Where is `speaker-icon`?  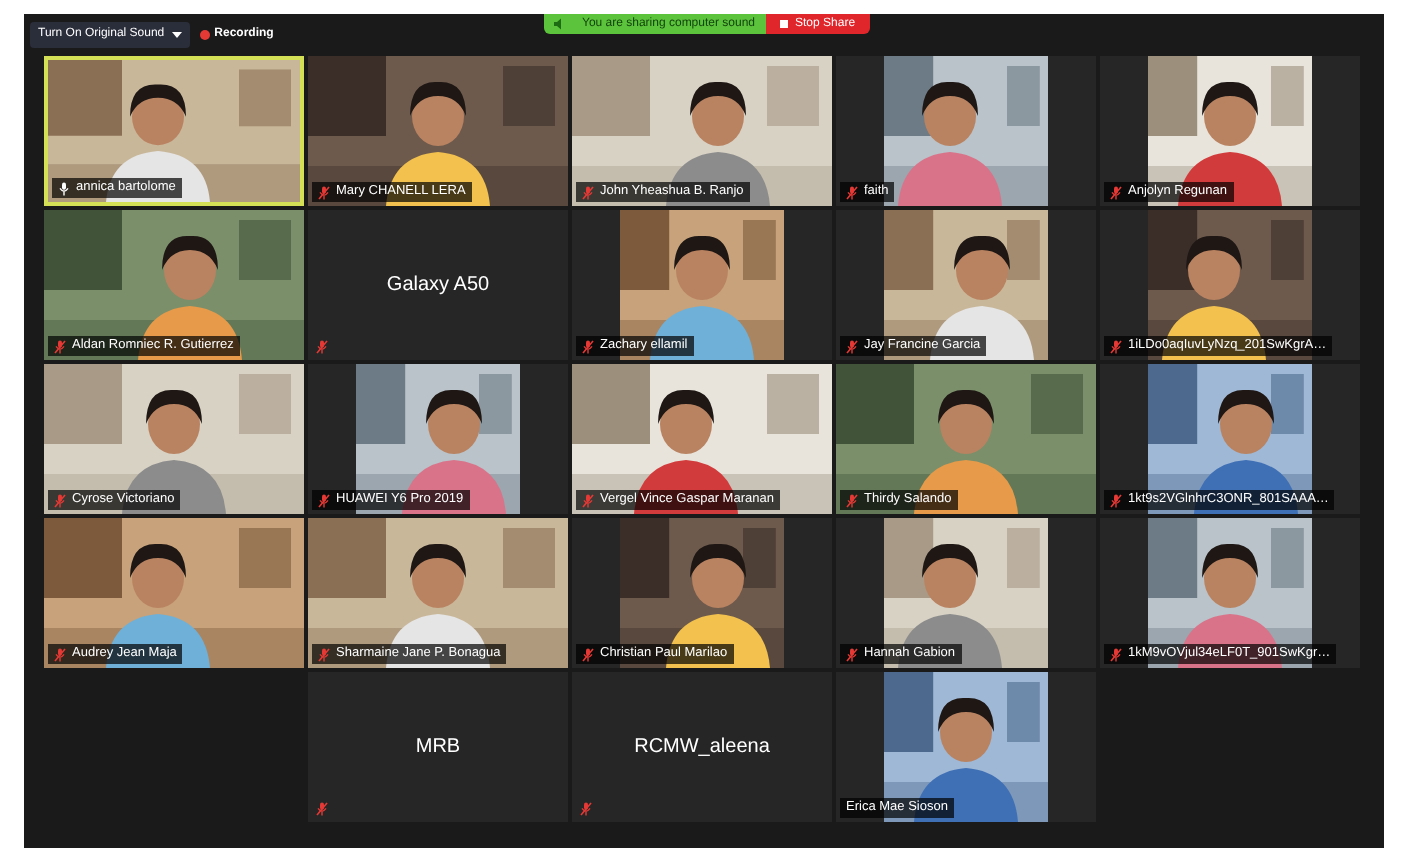
speaker-icon is located at coordinates (560, 24).